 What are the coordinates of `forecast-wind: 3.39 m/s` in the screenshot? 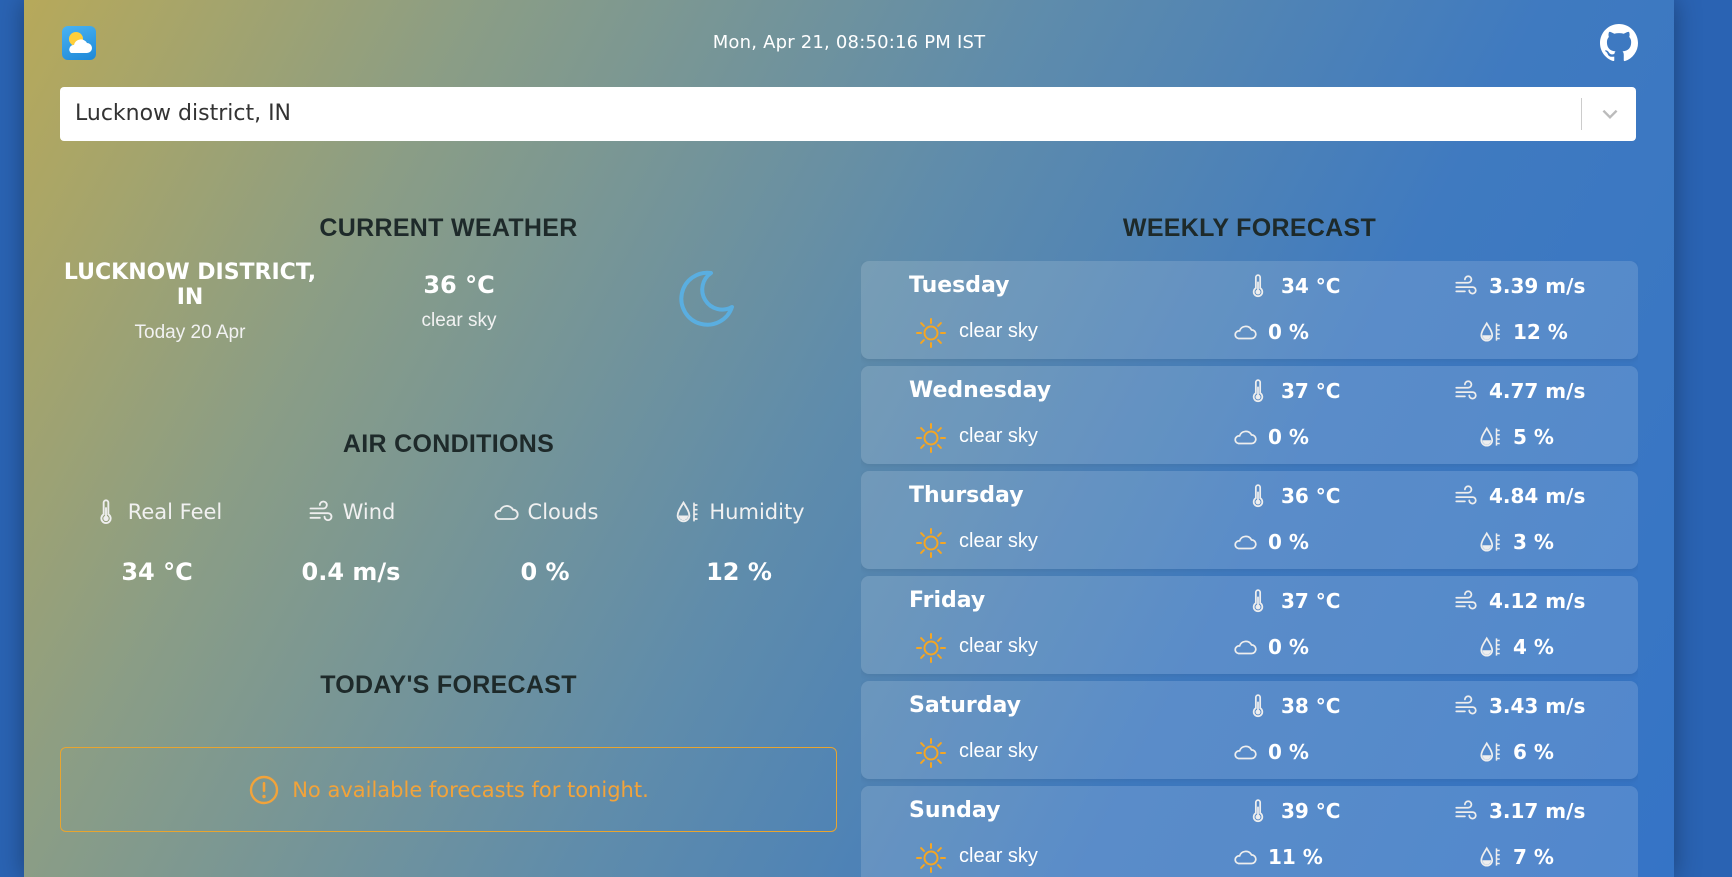 It's located at (1519, 286).